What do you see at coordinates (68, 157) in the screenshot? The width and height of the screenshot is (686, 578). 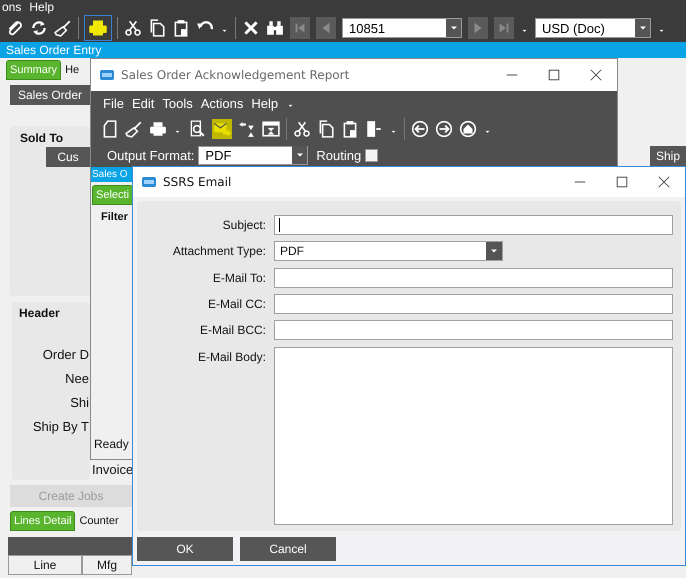 I see `customer-button: Cus` at bounding box center [68, 157].